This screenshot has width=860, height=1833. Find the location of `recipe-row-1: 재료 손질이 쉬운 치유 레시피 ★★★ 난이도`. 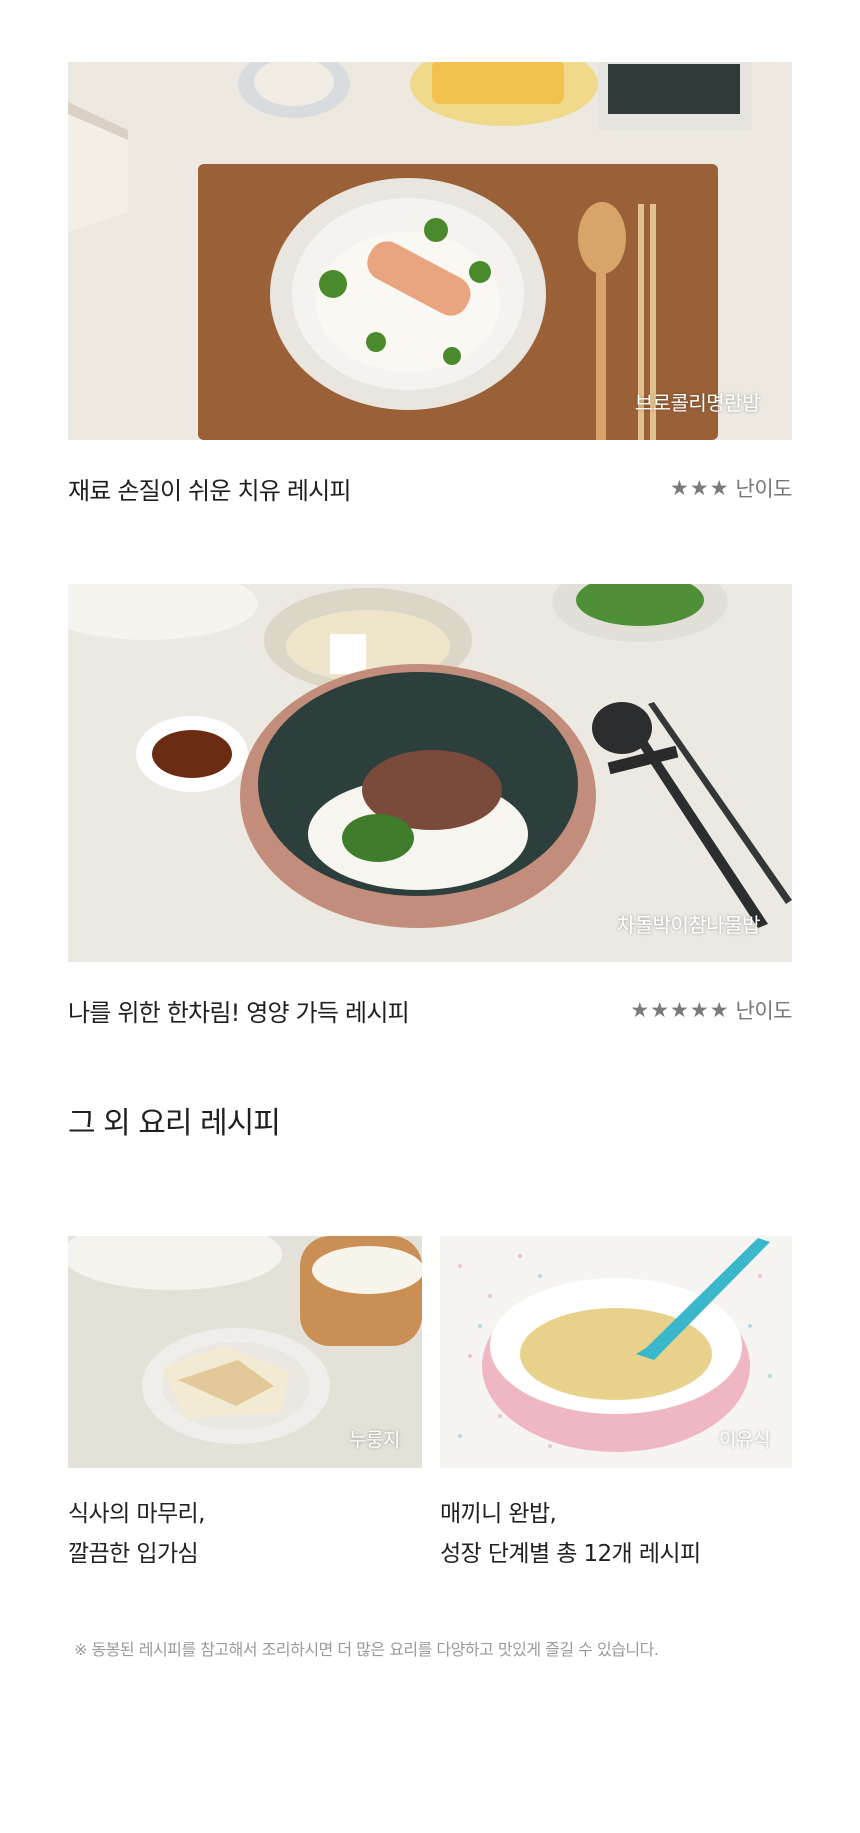

recipe-row-1: 재료 손질이 쉬운 치유 레시피 ★★★ 난이도 is located at coordinates (430, 488).